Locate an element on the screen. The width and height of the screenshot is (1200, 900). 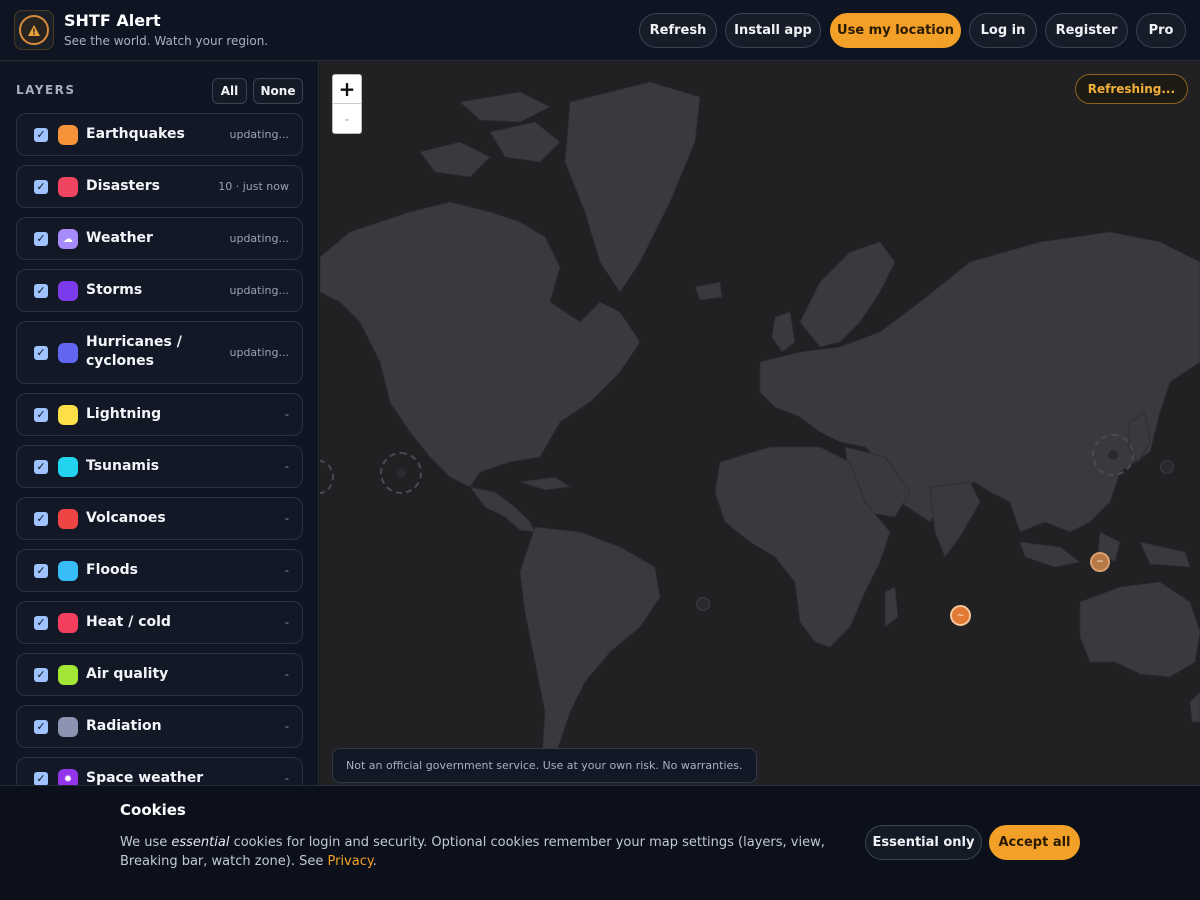
layer-label: Disasters is located at coordinates (123, 186).